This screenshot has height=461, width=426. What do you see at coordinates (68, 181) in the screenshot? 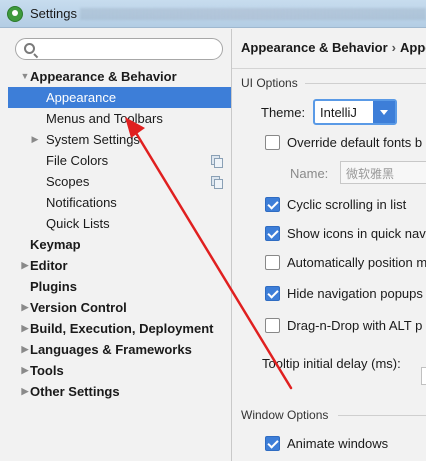
I see `tree-item-label: Scopes` at bounding box center [68, 181].